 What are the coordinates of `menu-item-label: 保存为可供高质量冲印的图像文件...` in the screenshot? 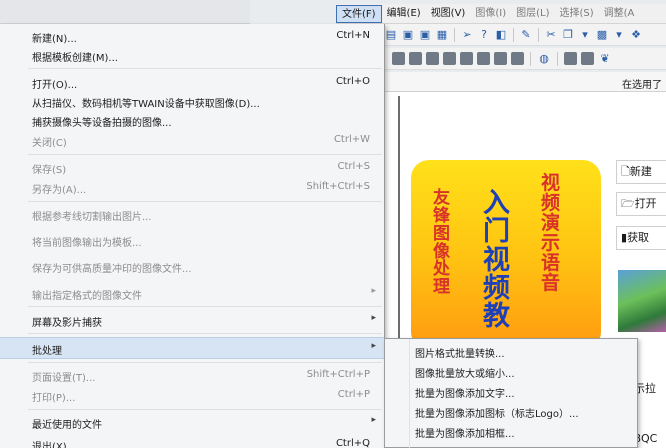 It's located at (112, 269).